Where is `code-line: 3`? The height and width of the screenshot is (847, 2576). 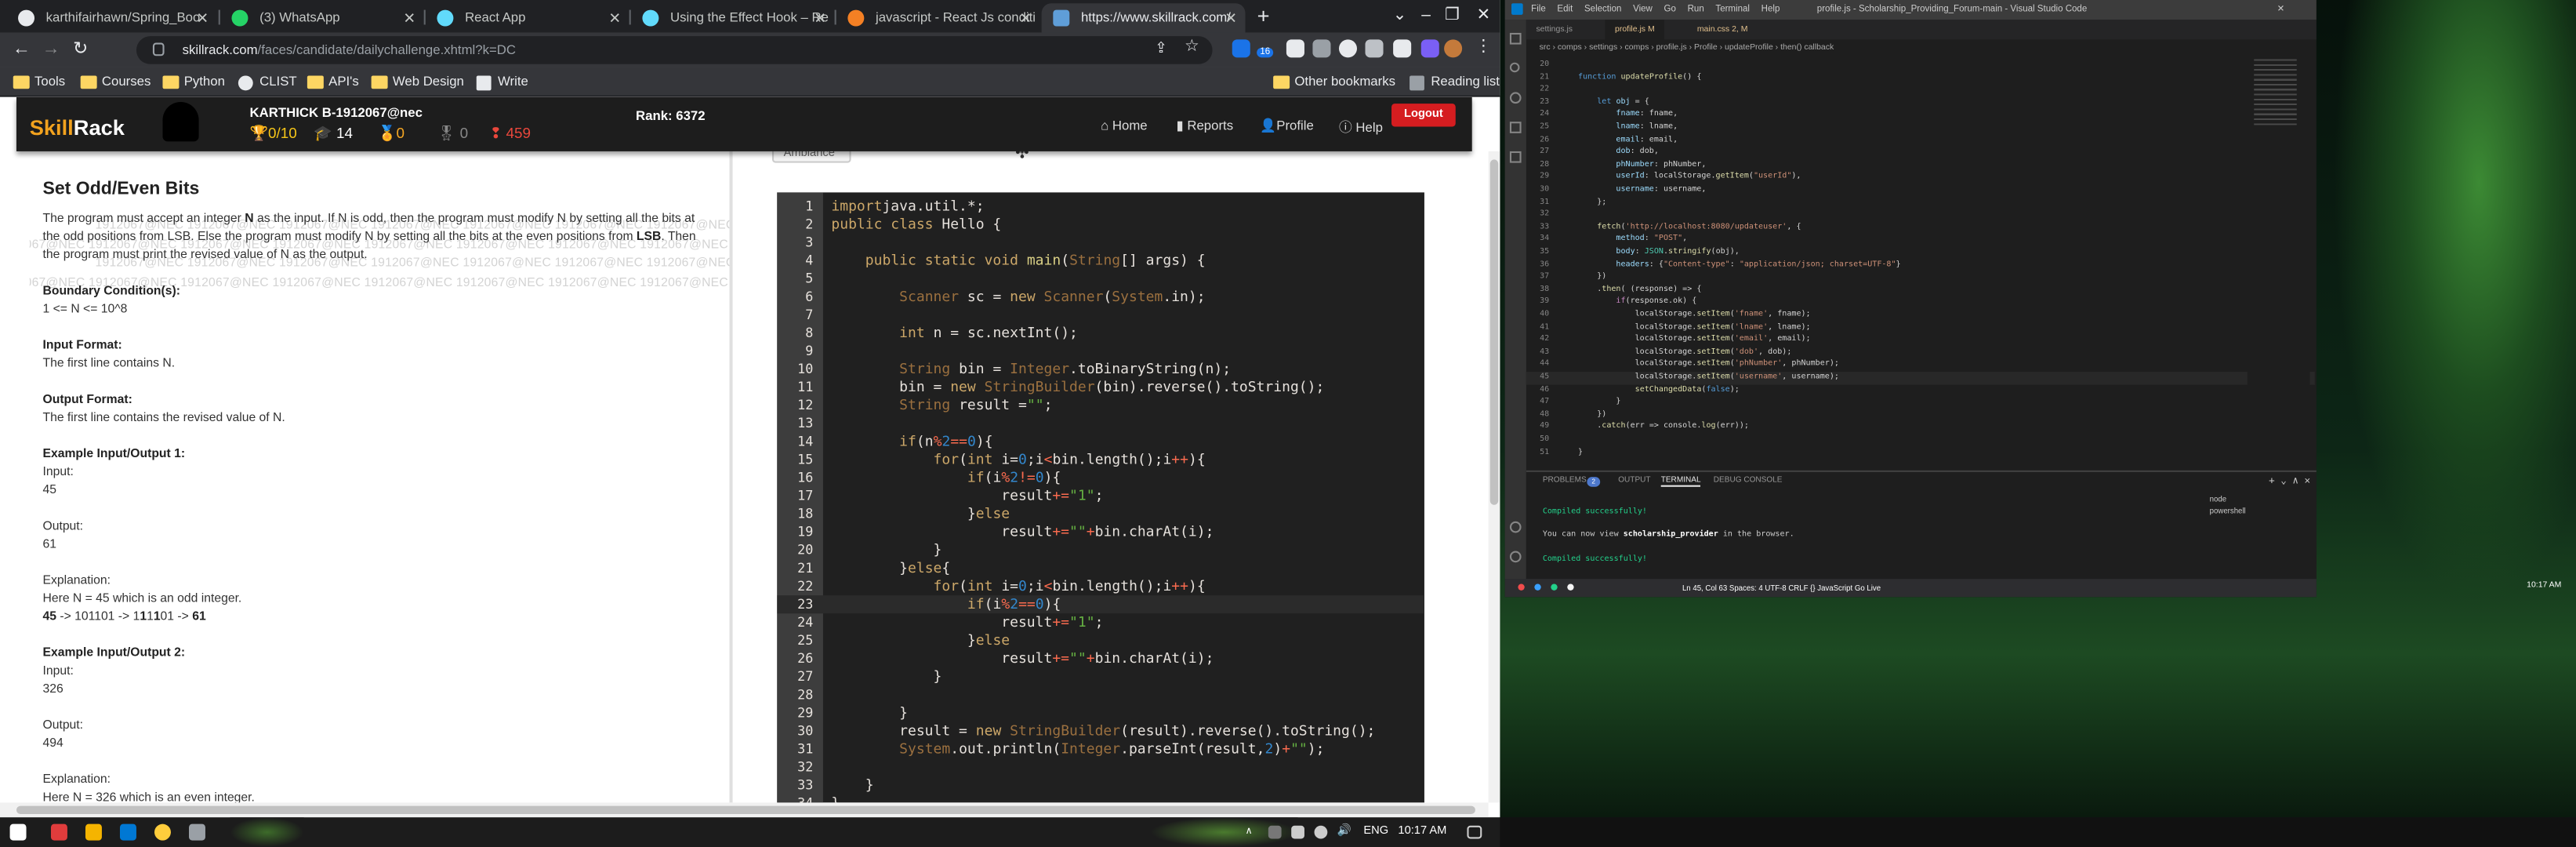
code-line: 3 is located at coordinates (1101, 243).